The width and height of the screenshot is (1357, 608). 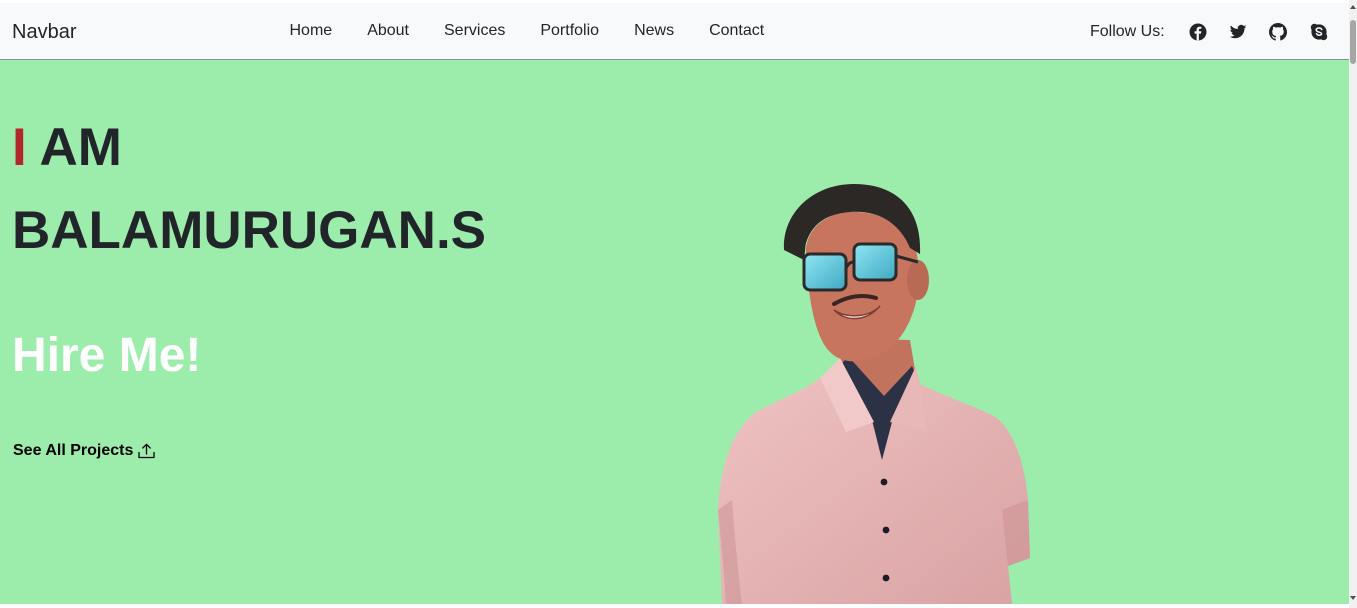 I want to click on vertical-scrollbar, so click(x=1353, y=304).